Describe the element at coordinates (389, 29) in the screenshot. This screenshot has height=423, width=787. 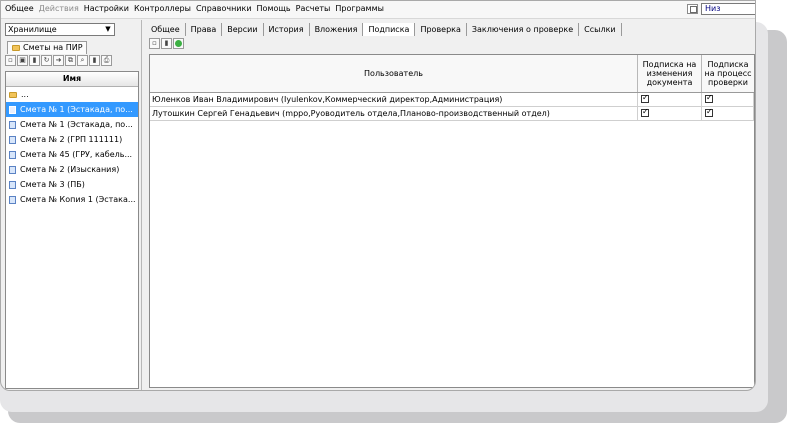
I see `tab-subscription: Подписка` at that location.